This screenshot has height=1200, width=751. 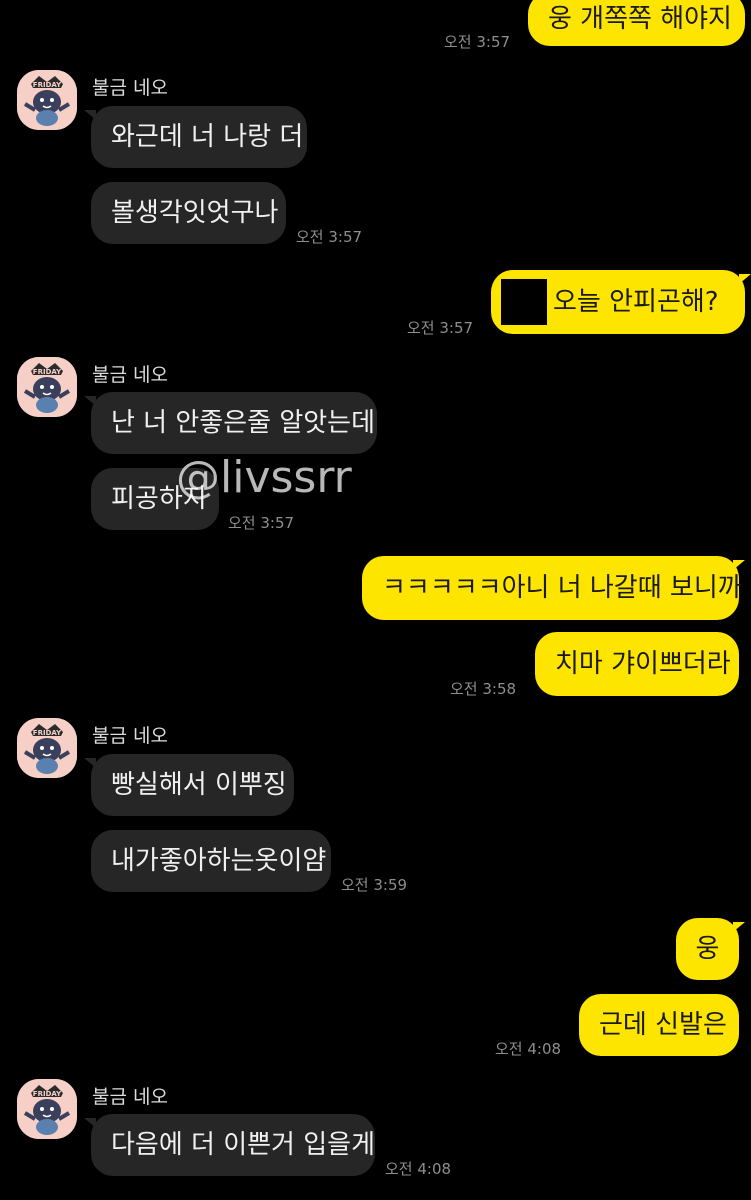 I want to click on message-bubble-incoming: 내가좋아하는옷이얌, so click(x=211, y=861).